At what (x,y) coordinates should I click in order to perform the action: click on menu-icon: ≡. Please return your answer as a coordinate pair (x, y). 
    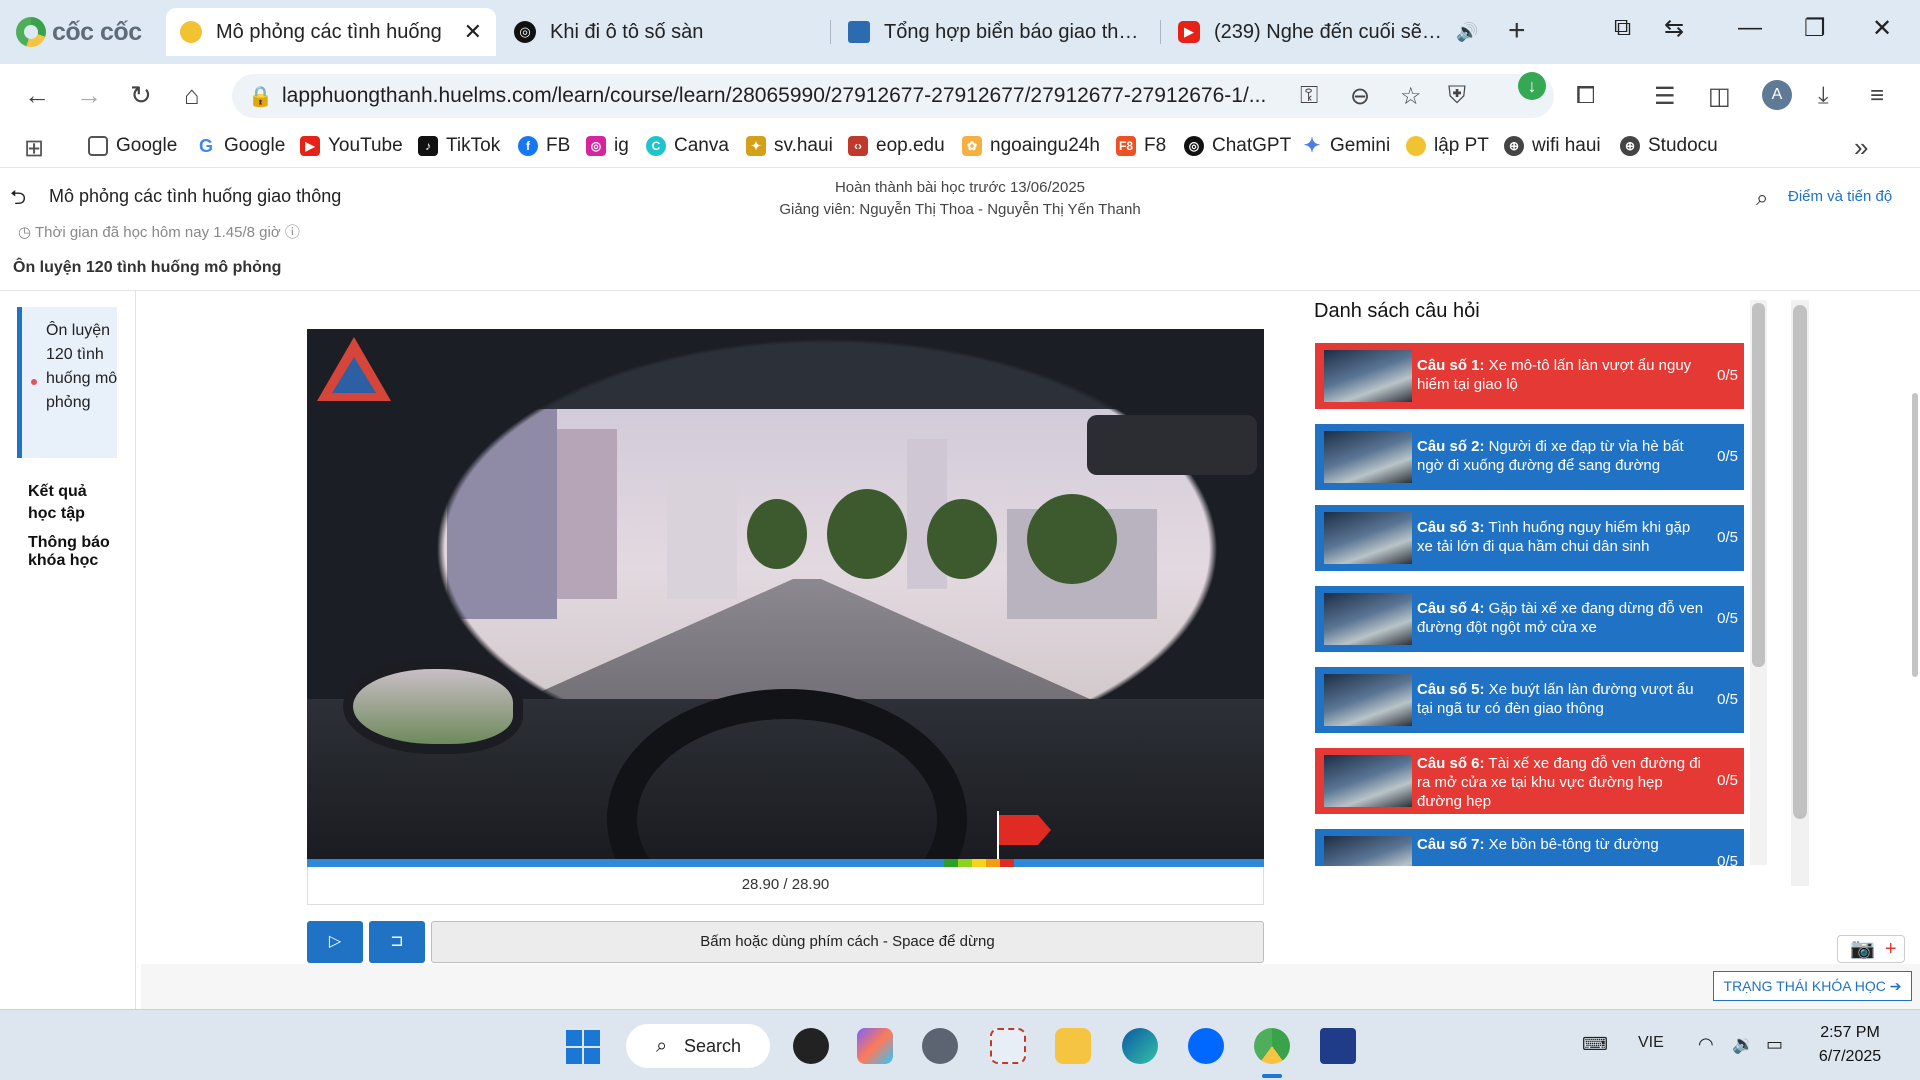
    Looking at the image, I should click on (1877, 96).